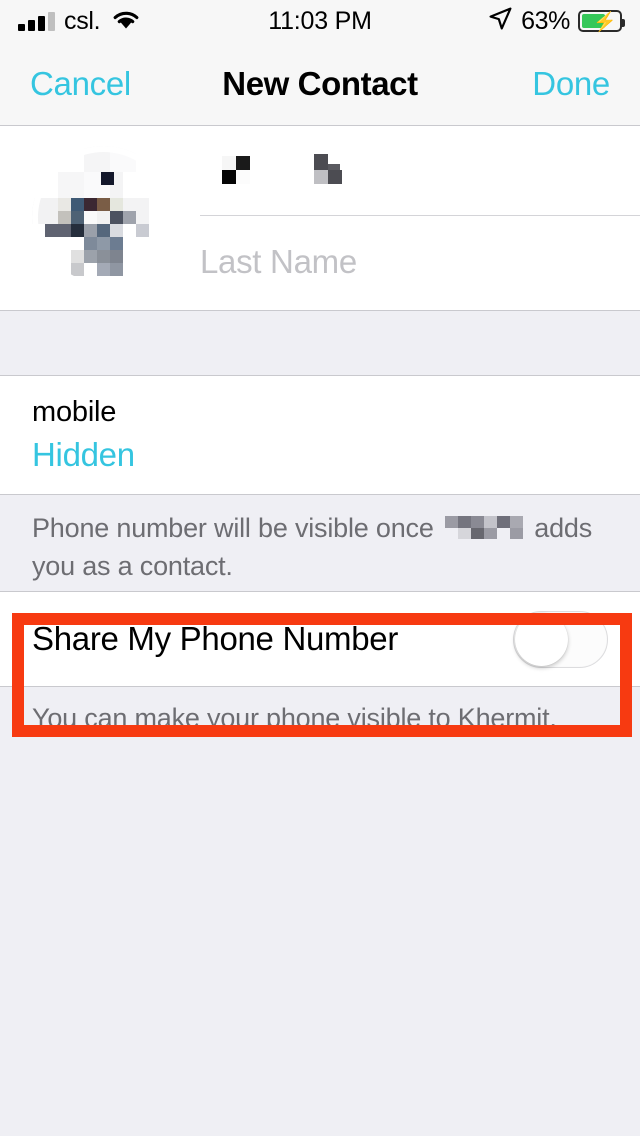  What do you see at coordinates (320, 84) in the screenshot?
I see `navigation-bar: Cancel New Contact Done` at bounding box center [320, 84].